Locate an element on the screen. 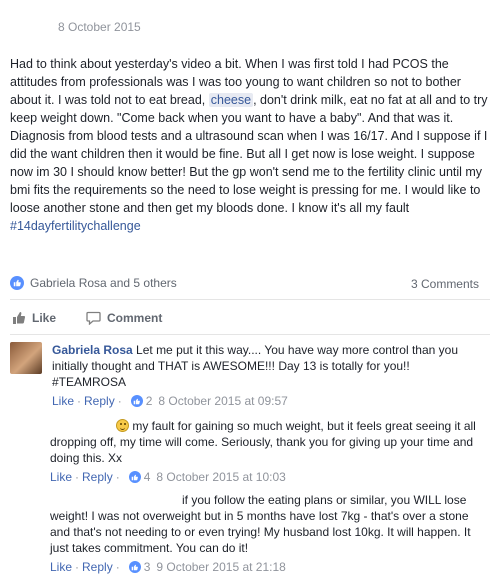 The width and height of the screenshot is (497, 583). comment-like-count: 3 is located at coordinates (147, 567).